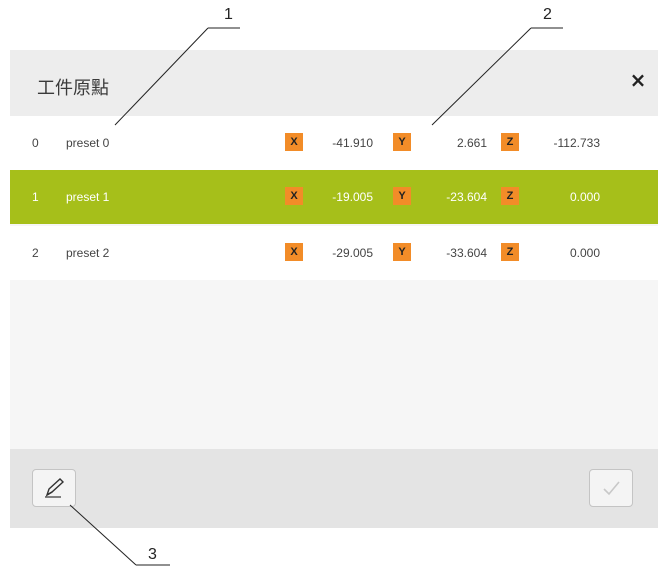 Image resolution: width=659 pixels, height=573 pixels. Describe the element at coordinates (228, 14) in the screenshot. I see `callout-label-1: 1` at that location.